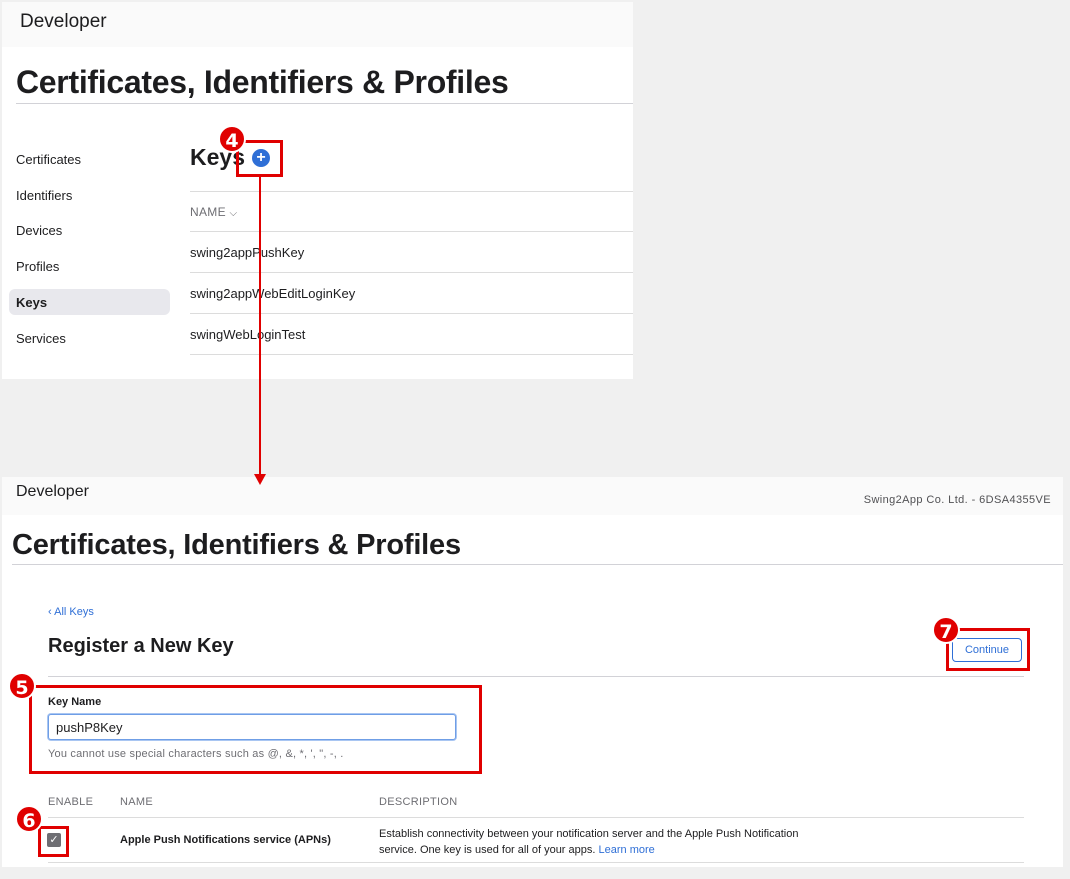 The image size is (1070, 879). I want to click on annotation-badge-step7: 7, so click(946, 630).